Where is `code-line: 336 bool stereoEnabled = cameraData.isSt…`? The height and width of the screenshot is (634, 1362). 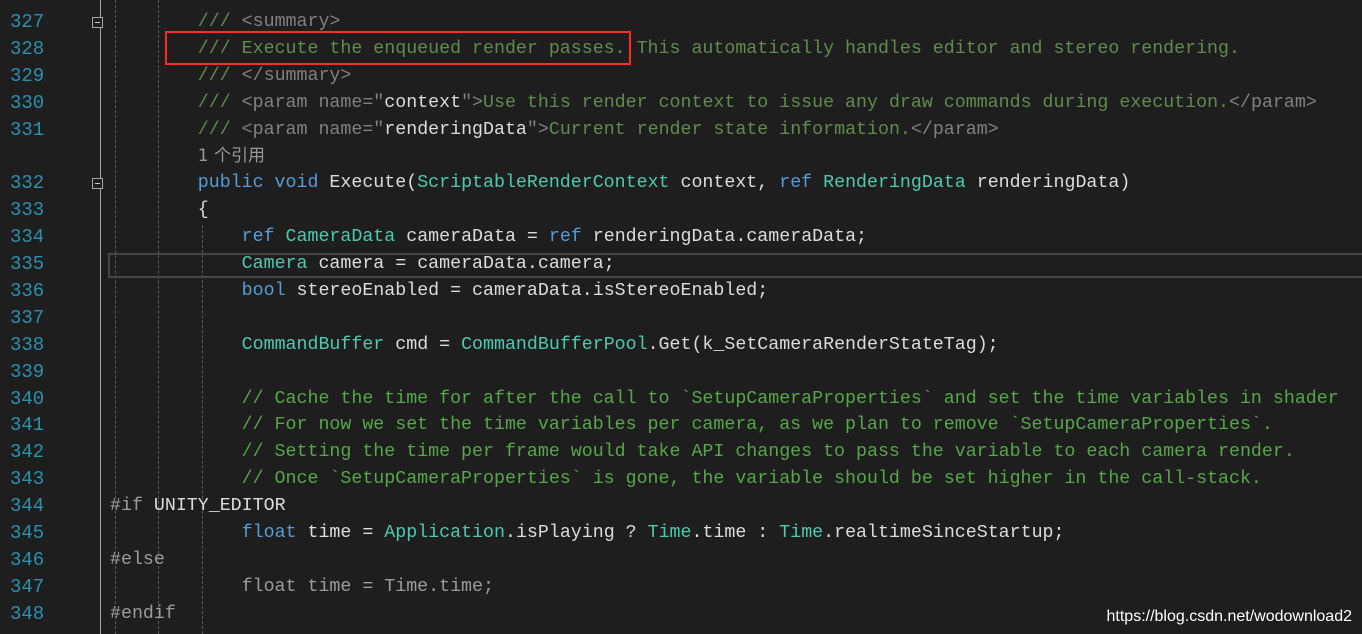 code-line: 336 bool stereoEnabled = cameraData.isSt… is located at coordinates (681, 291).